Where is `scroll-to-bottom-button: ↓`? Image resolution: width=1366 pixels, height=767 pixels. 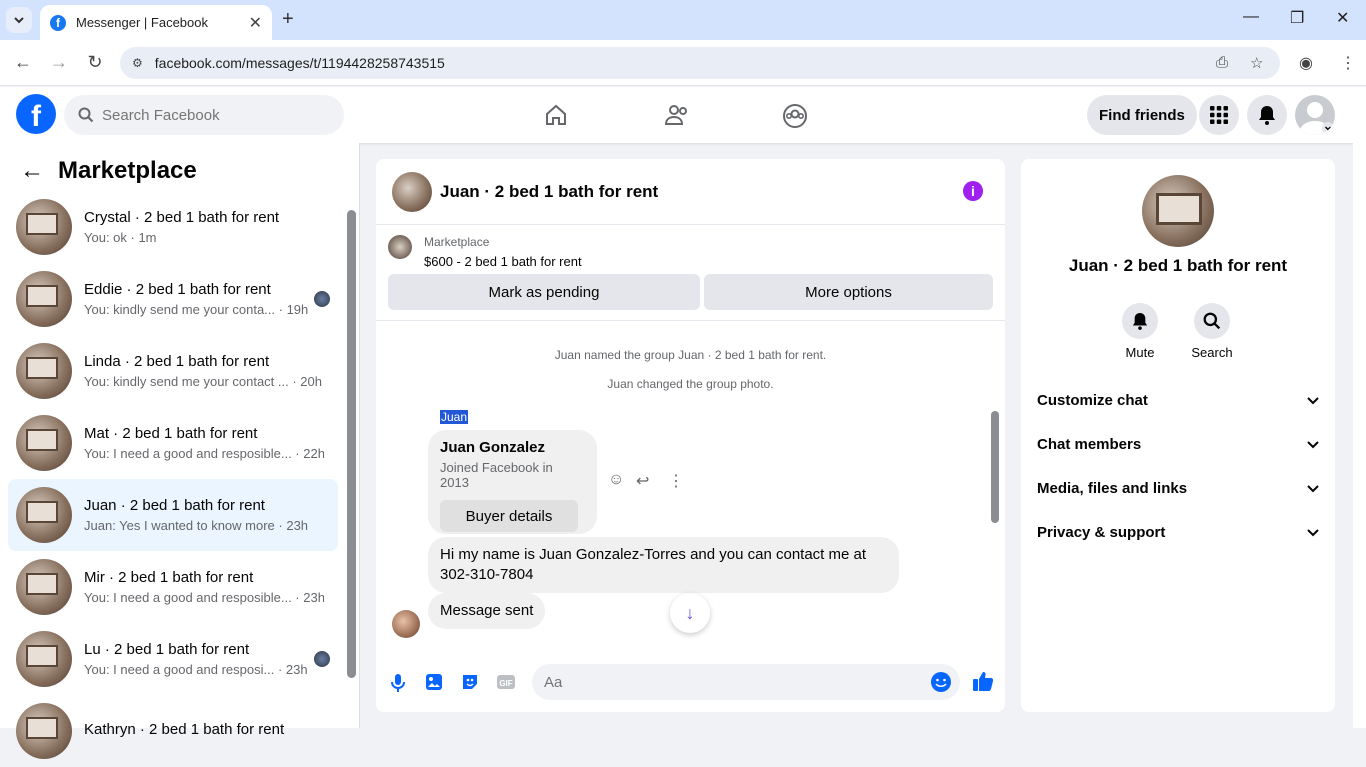 scroll-to-bottom-button: ↓ is located at coordinates (690, 613).